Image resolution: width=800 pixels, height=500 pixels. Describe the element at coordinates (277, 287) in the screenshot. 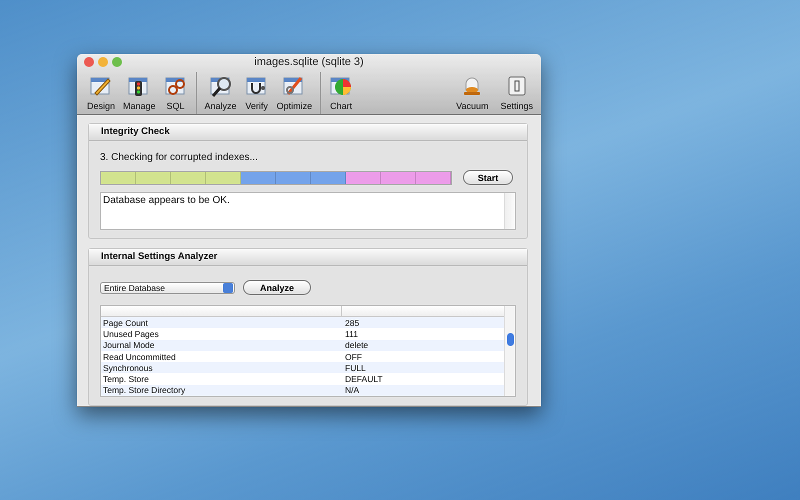

I see `analyze-button: Analyze` at that location.